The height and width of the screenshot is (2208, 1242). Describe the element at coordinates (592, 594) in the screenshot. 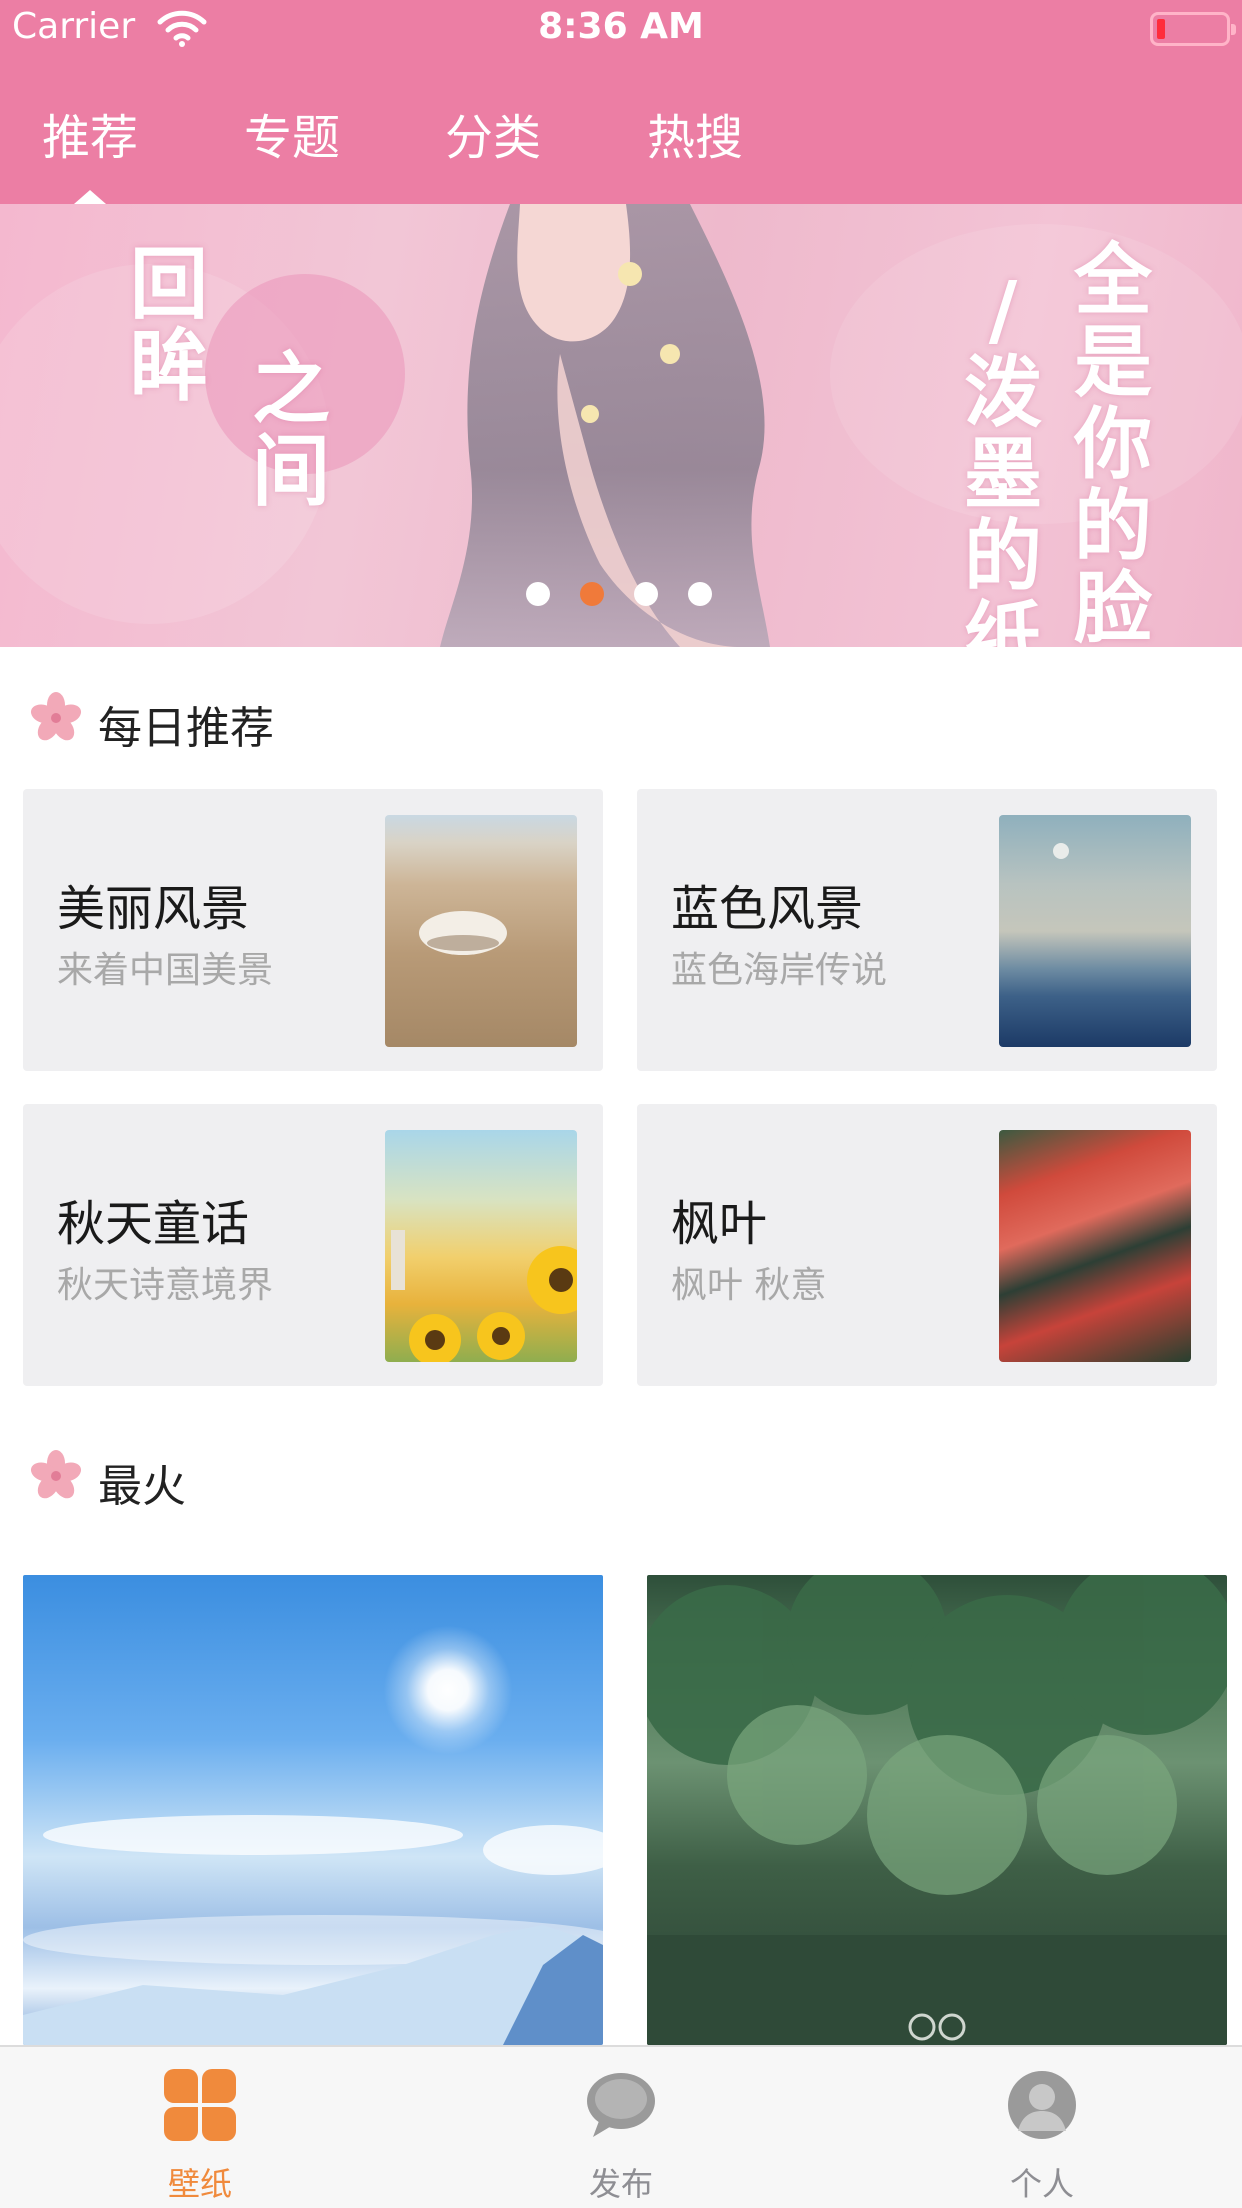

I see `page-dot-active` at that location.